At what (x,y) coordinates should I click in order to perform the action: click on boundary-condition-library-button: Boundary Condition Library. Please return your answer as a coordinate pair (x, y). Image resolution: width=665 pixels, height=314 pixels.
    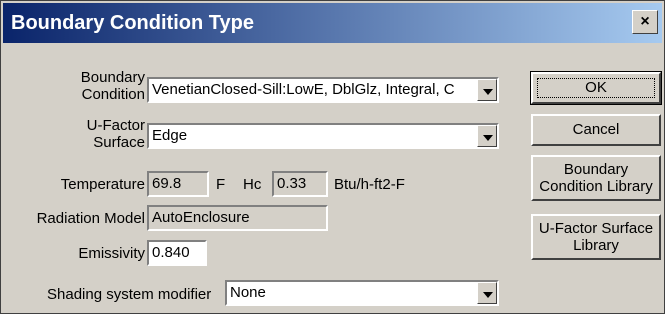
    Looking at the image, I should click on (596, 178).